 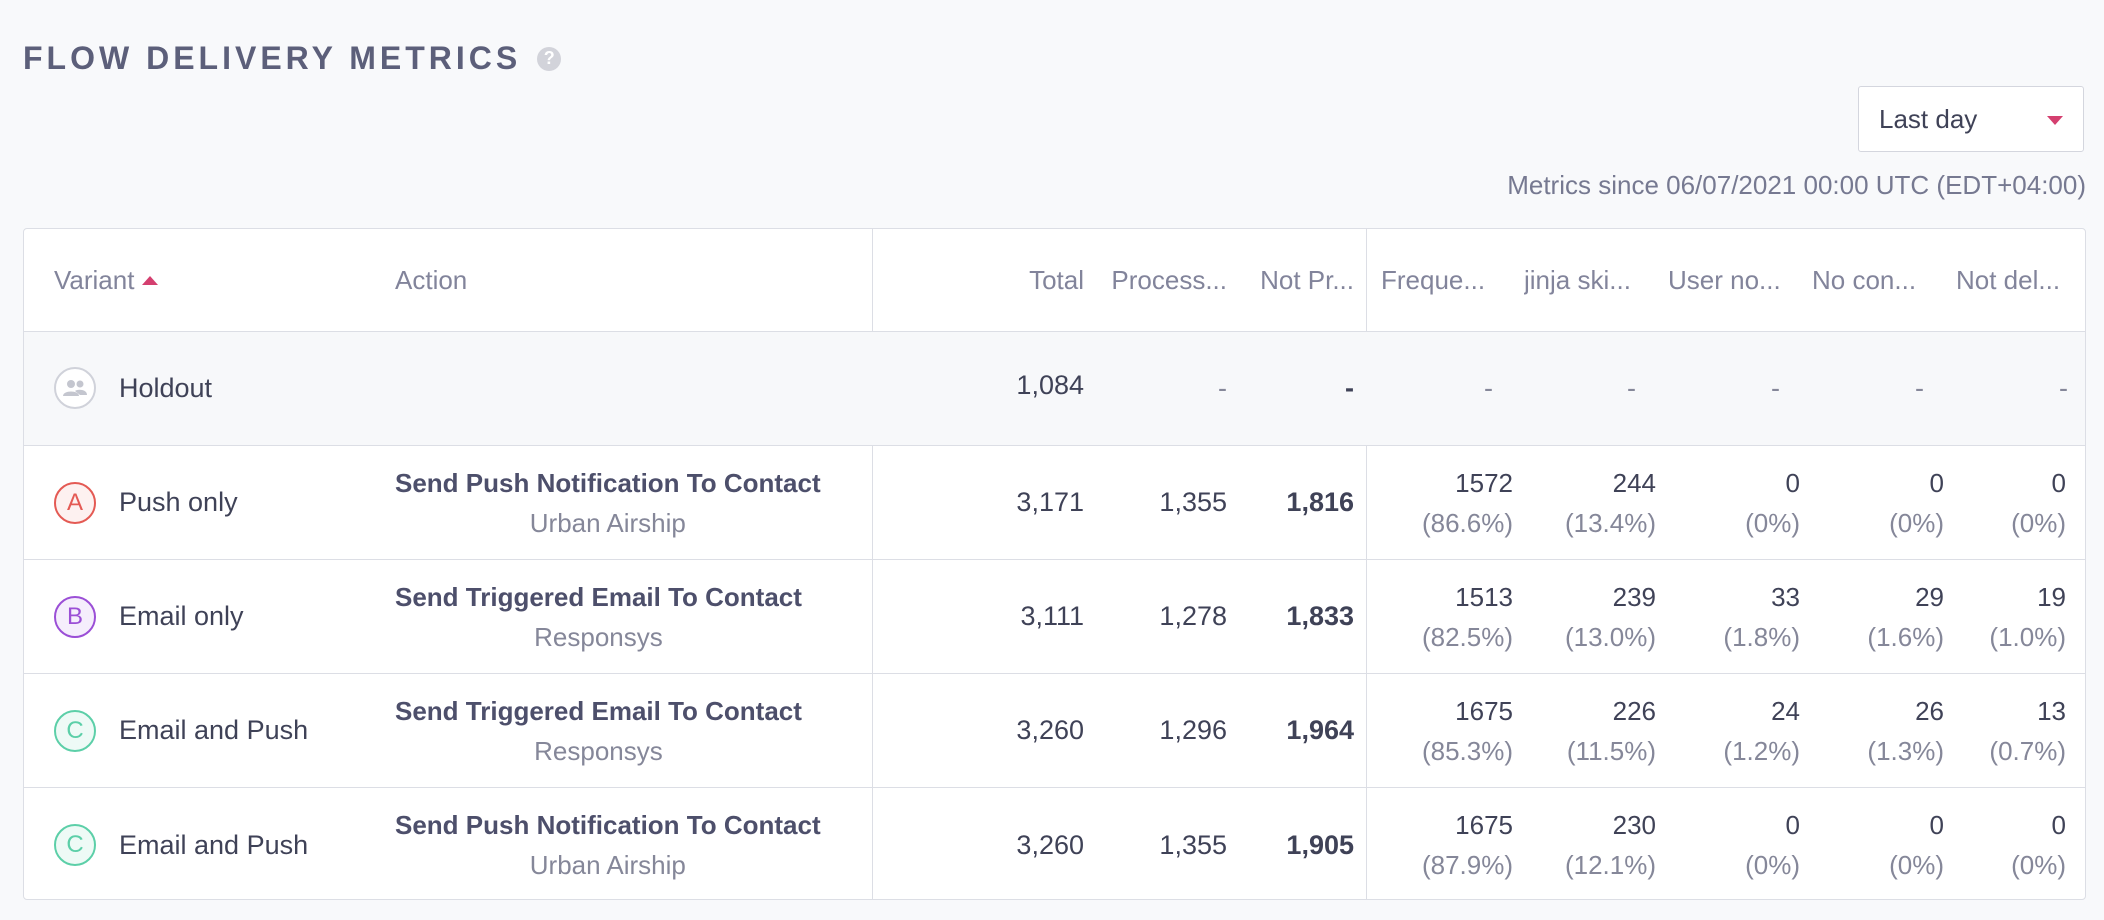 I want to click on cell-user-not: 24 (1.2%), so click(x=1734, y=730).